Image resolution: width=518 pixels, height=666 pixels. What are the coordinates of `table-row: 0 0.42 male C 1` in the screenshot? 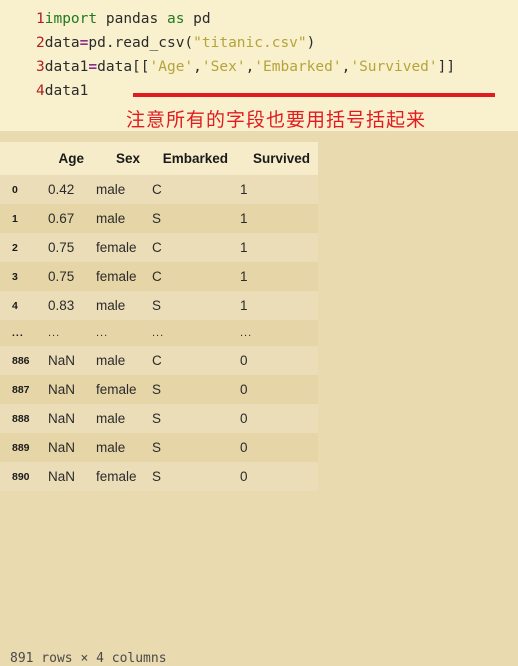 It's located at (159, 189).